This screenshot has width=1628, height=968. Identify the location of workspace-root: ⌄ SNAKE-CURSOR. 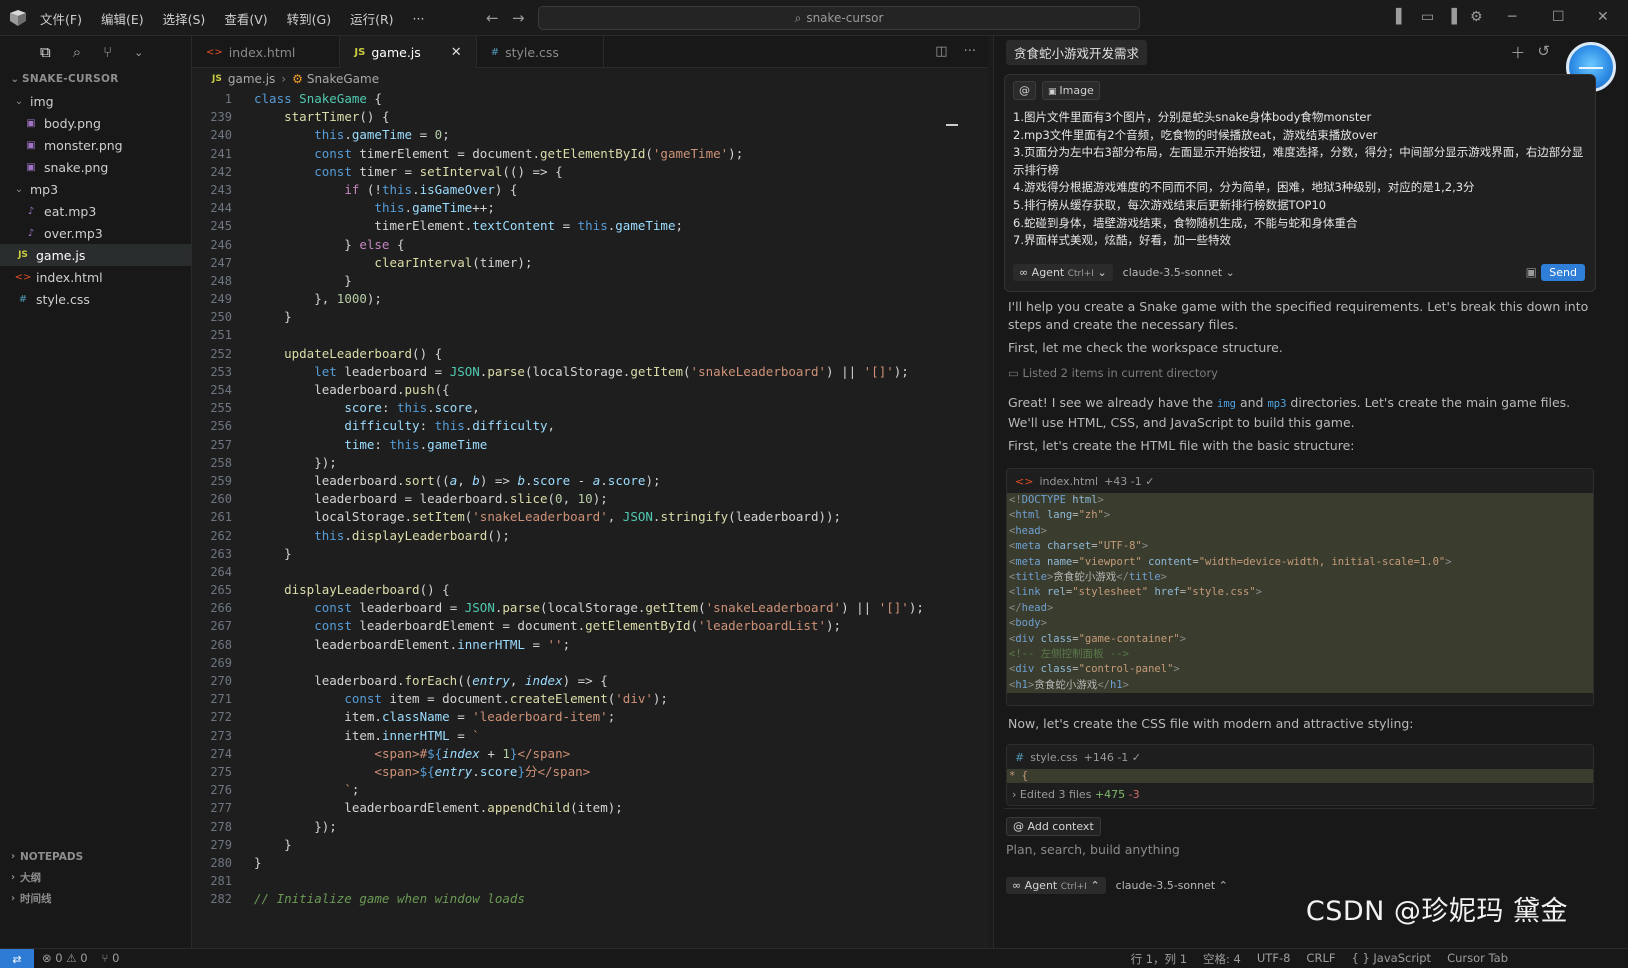
(95, 79).